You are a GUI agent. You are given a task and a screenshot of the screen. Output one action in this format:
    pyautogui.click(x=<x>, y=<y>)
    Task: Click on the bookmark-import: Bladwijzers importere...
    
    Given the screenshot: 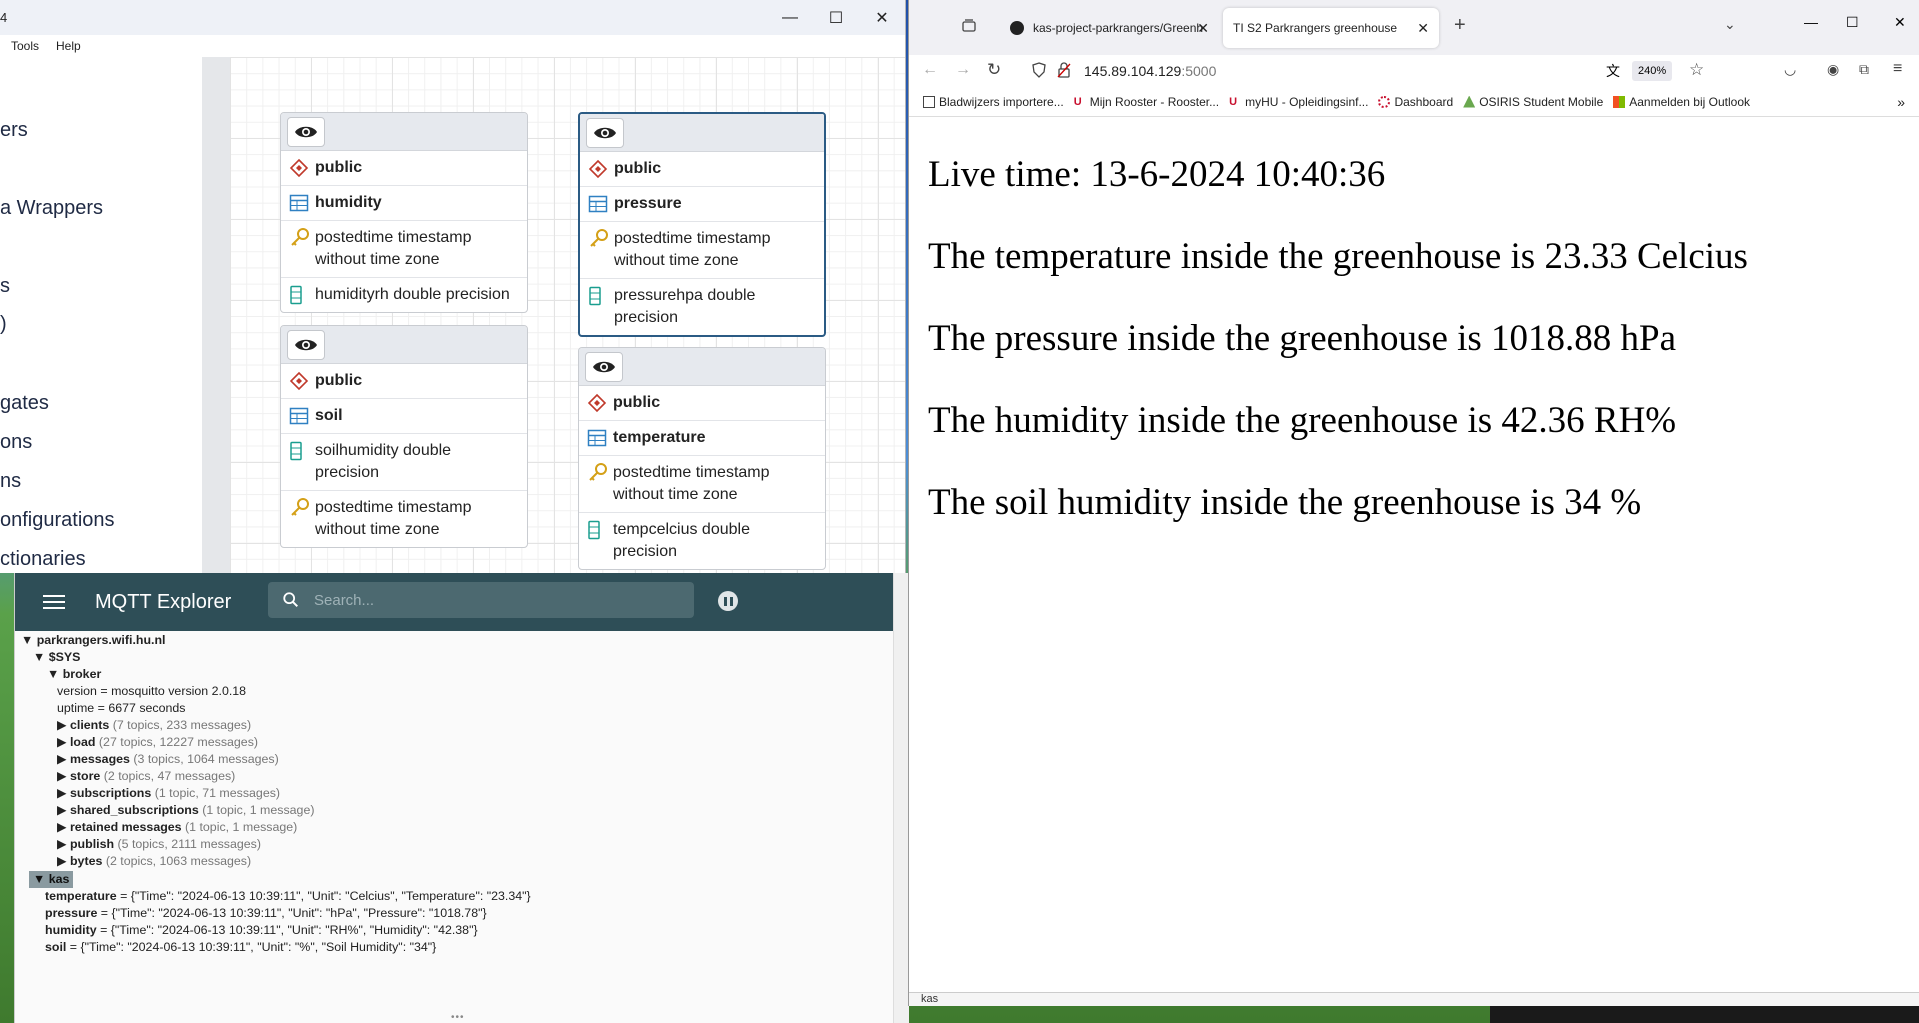 What is the action you would take?
    pyautogui.click(x=993, y=102)
    